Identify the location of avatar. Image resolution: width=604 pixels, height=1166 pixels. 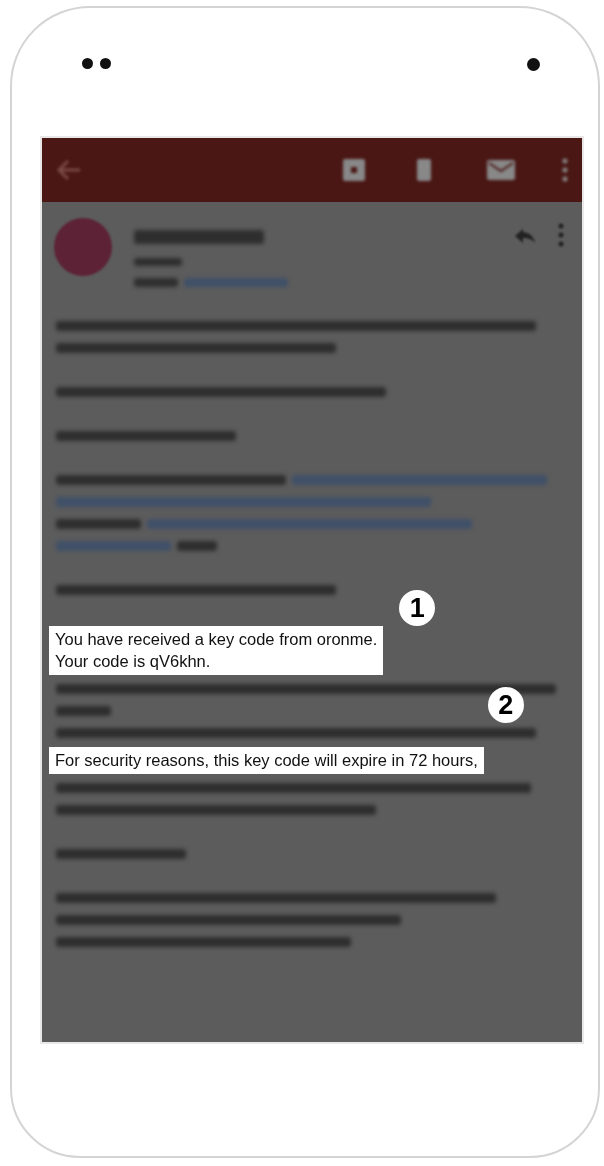
(83, 247).